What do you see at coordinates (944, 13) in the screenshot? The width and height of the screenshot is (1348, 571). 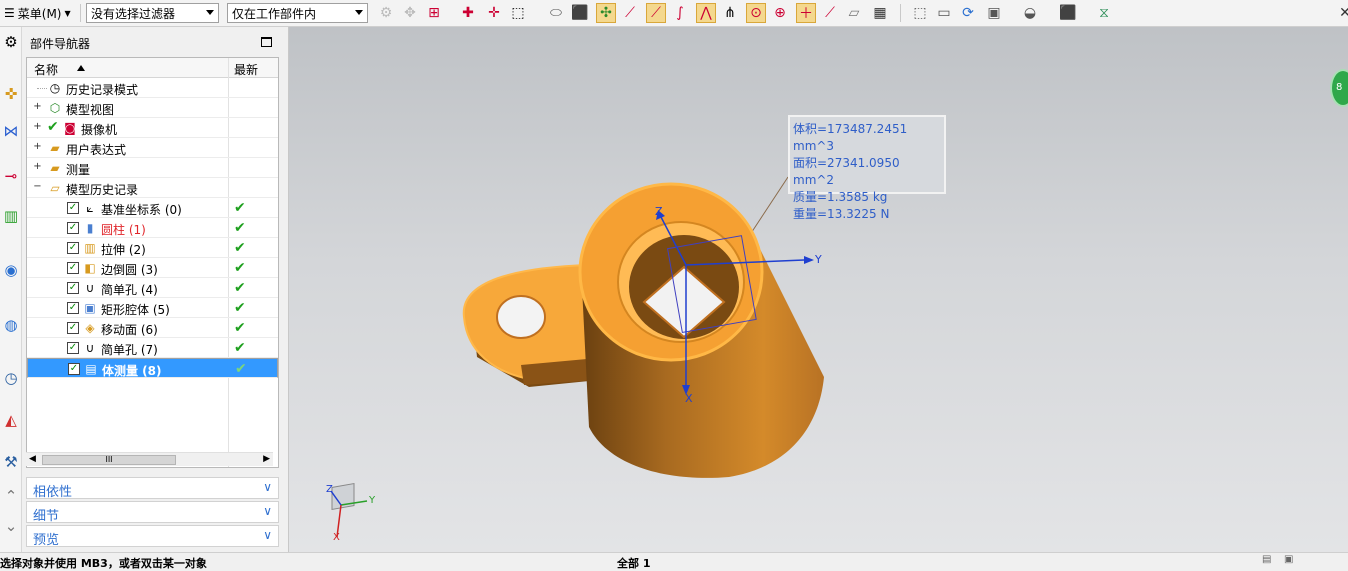 I see `zoom-icon: ▭` at bounding box center [944, 13].